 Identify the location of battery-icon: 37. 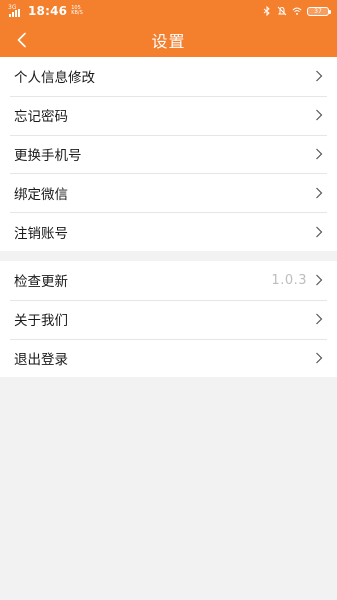
(319, 11).